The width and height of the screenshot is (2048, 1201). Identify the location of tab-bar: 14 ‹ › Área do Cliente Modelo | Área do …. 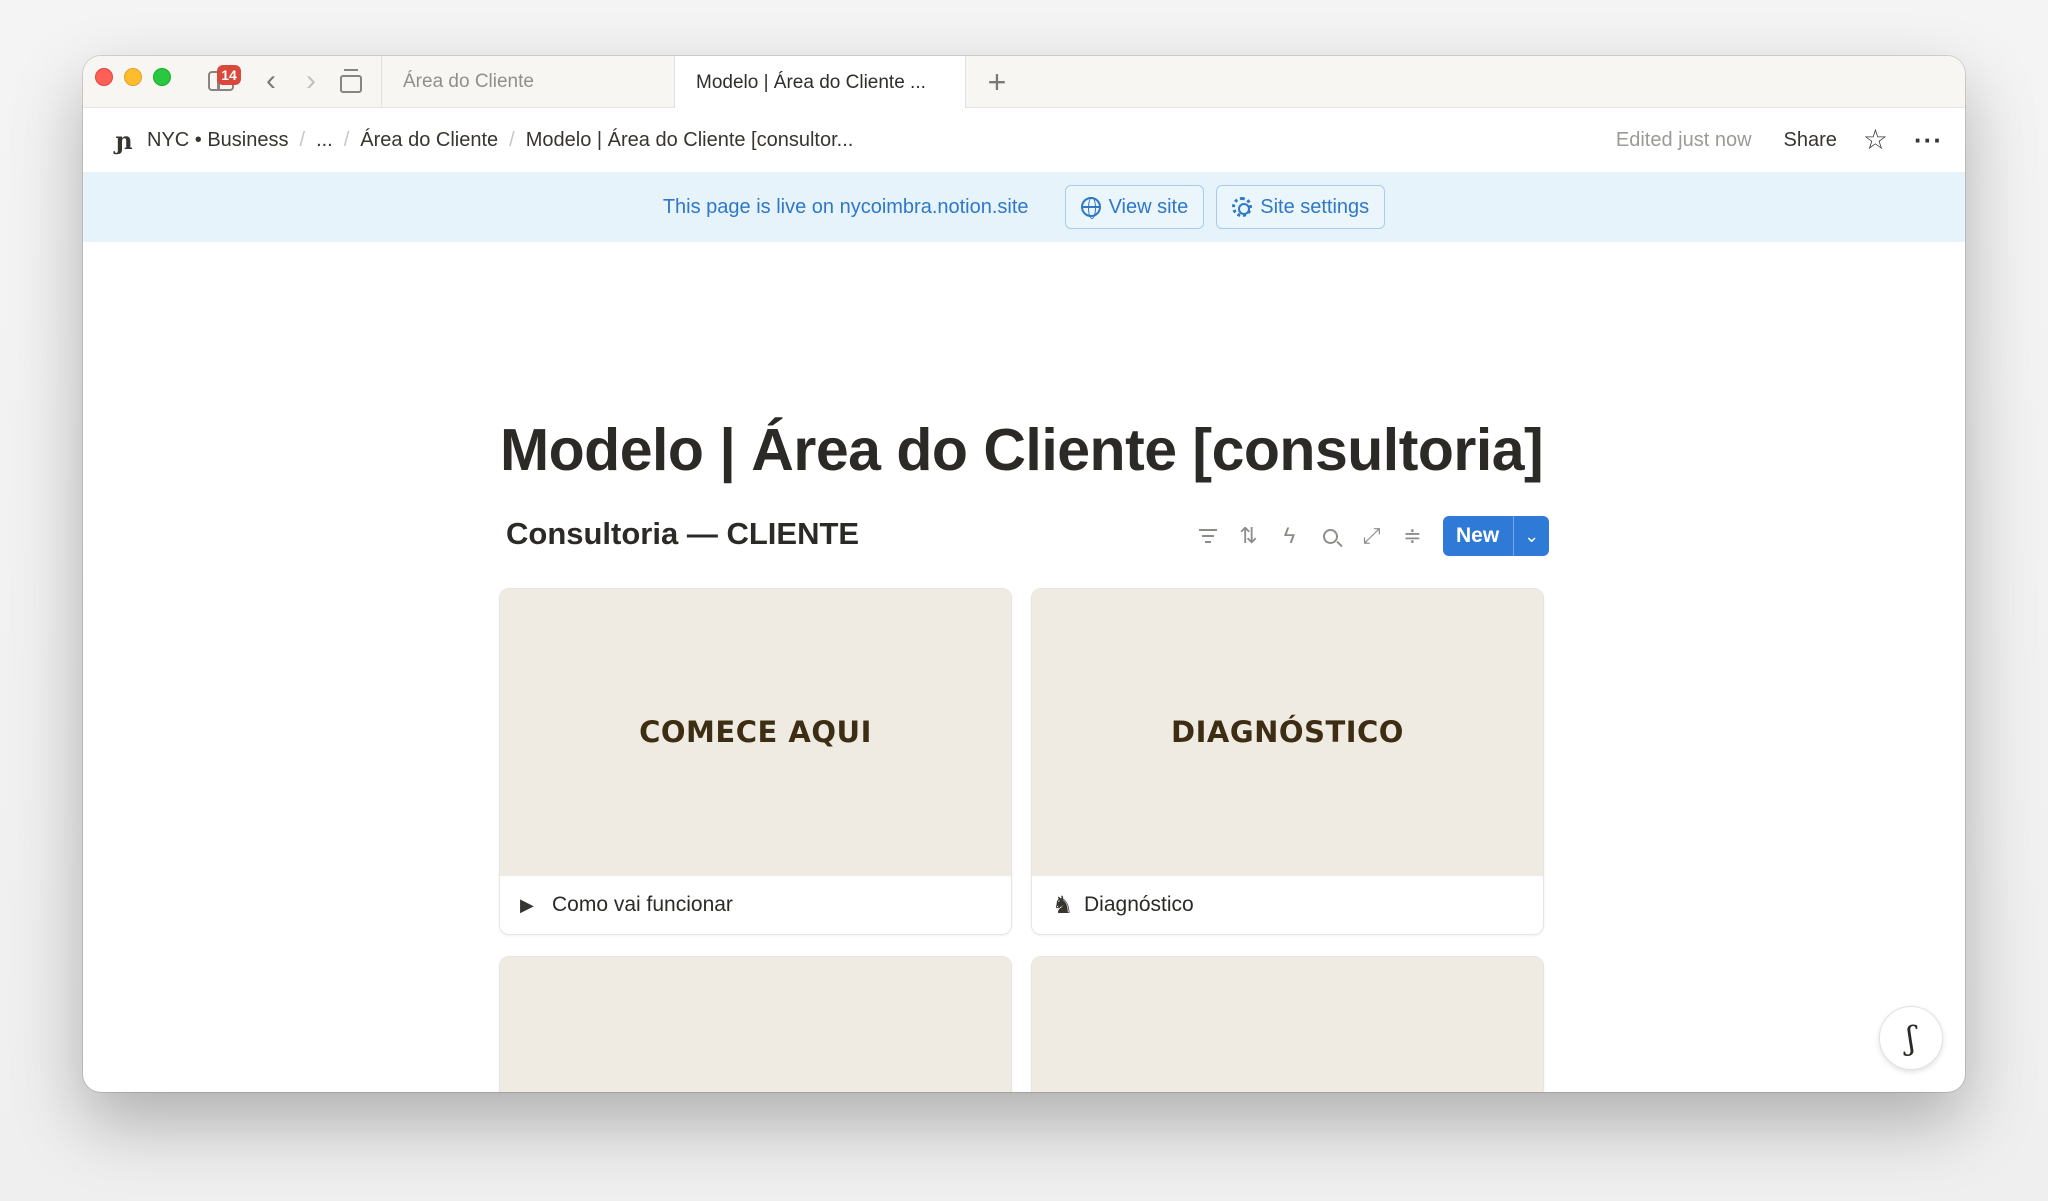
(1024, 82).